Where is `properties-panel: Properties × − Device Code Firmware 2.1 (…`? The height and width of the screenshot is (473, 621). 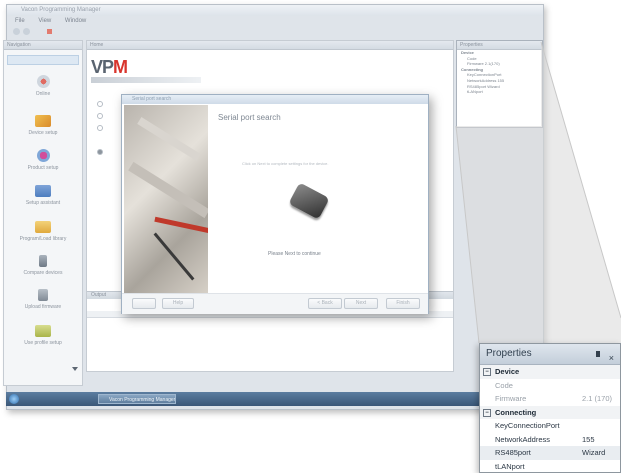
properties-panel: Properties × − Device Code Firmware 2.1 (… is located at coordinates (550, 408).